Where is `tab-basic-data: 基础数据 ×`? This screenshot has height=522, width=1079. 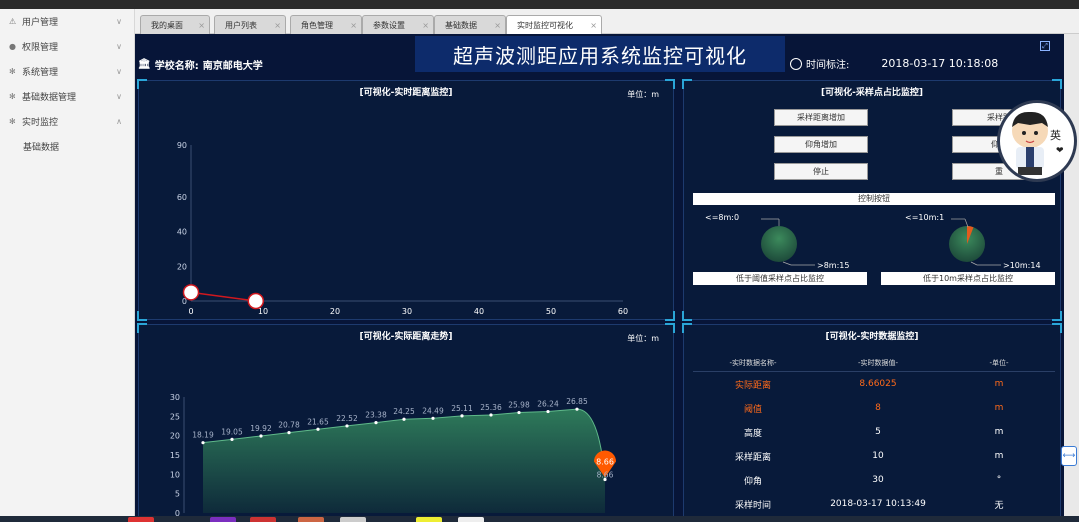 tab-basic-data: 基础数据 × is located at coordinates (470, 24).